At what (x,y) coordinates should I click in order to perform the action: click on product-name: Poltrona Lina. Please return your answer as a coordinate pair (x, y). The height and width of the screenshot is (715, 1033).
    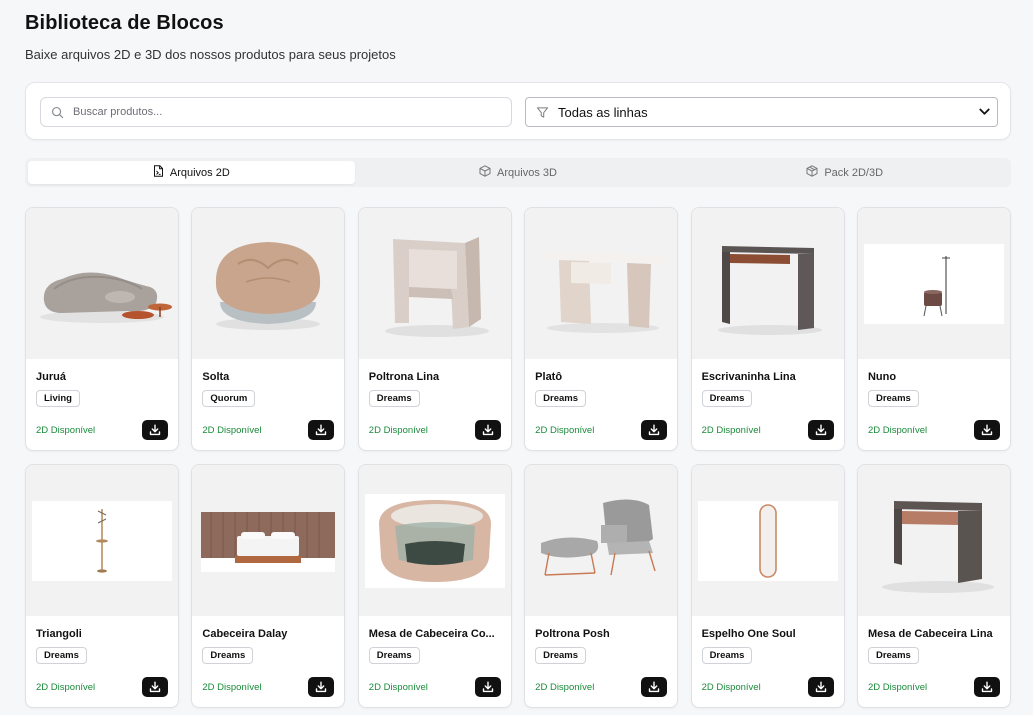
    Looking at the image, I should click on (404, 377).